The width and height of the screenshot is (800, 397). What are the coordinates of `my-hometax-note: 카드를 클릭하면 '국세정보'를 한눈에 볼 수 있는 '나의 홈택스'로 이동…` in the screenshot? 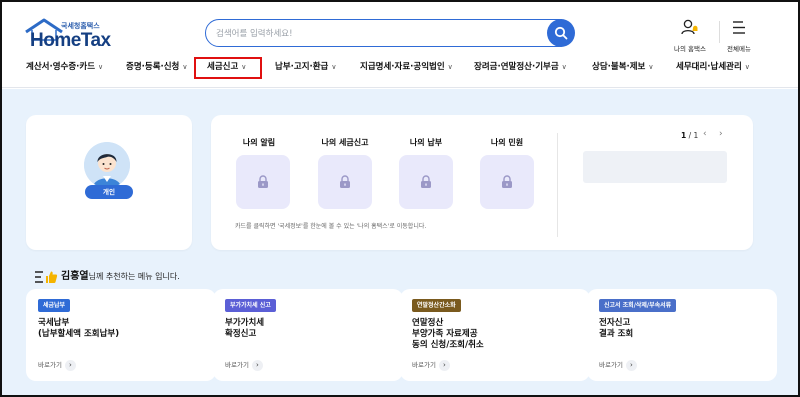 It's located at (331, 226).